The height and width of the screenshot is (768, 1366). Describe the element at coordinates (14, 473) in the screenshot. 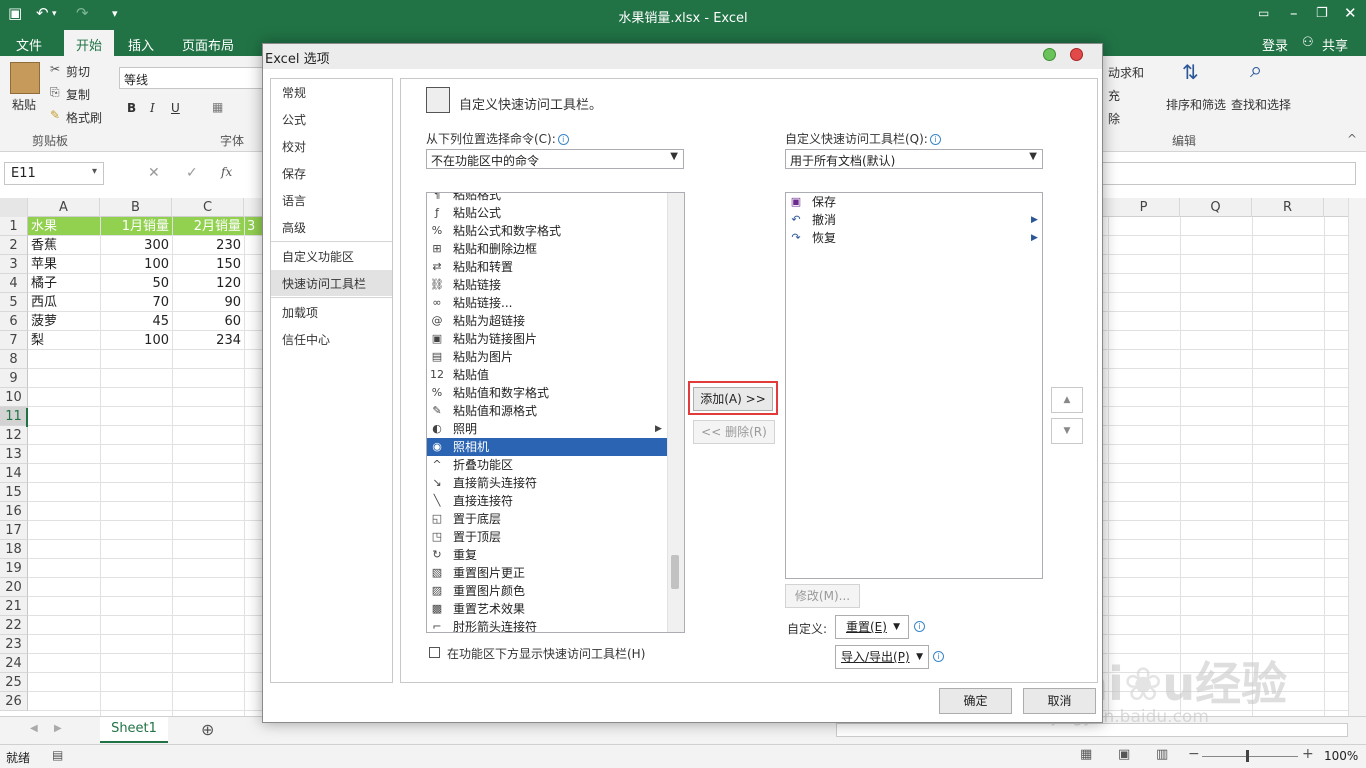

I see `row-header: 14` at that location.